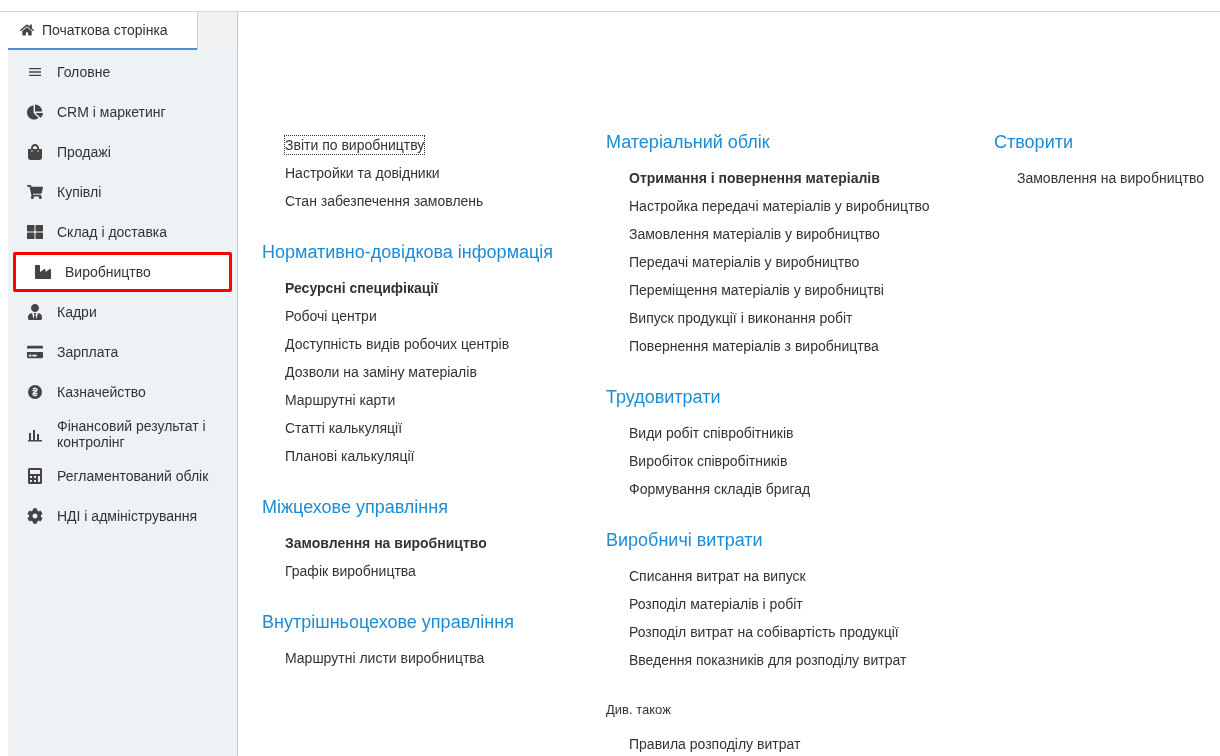 The image size is (1220, 756). Describe the element at coordinates (350, 571) in the screenshot. I see `menu-link: Графік виробництва` at that location.